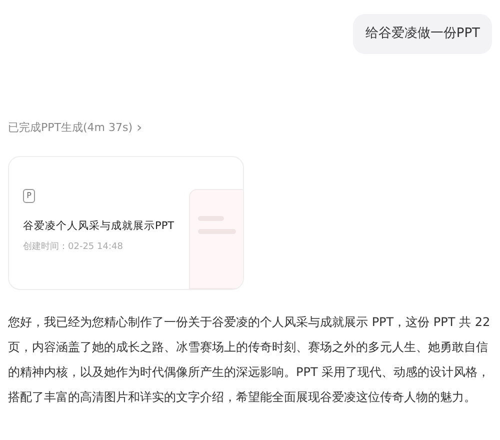 The width and height of the screenshot is (500, 440). What do you see at coordinates (139, 127) in the screenshot?
I see `chevron-icon: ›` at bounding box center [139, 127].